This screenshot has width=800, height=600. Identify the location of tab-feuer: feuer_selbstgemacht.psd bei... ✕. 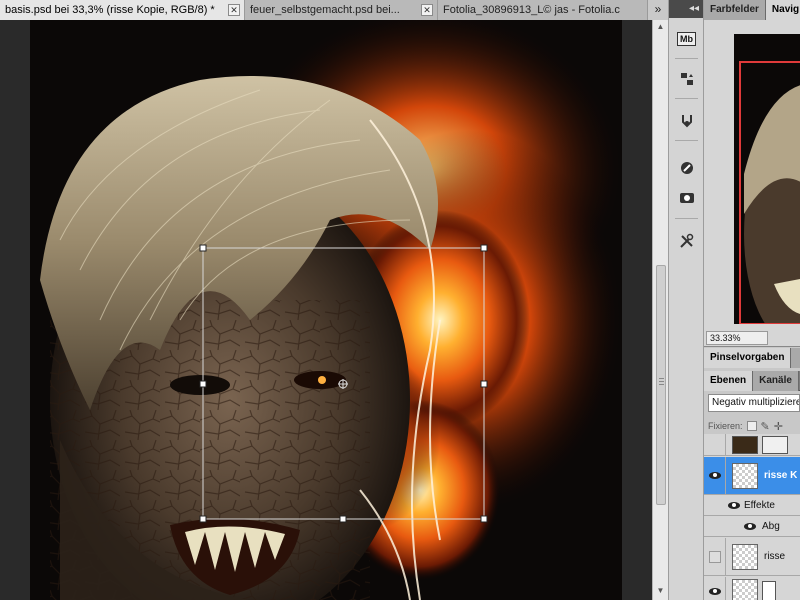
(341, 10).